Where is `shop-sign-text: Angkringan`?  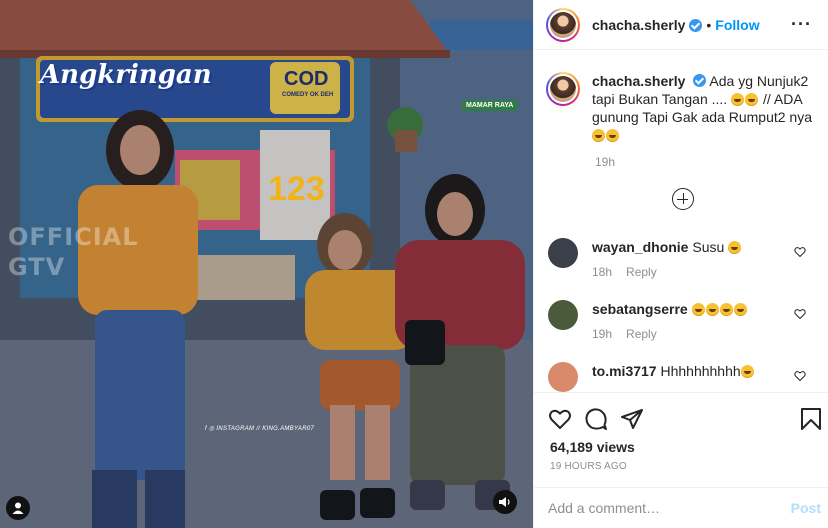 shop-sign-text: Angkringan is located at coordinates (126, 75).